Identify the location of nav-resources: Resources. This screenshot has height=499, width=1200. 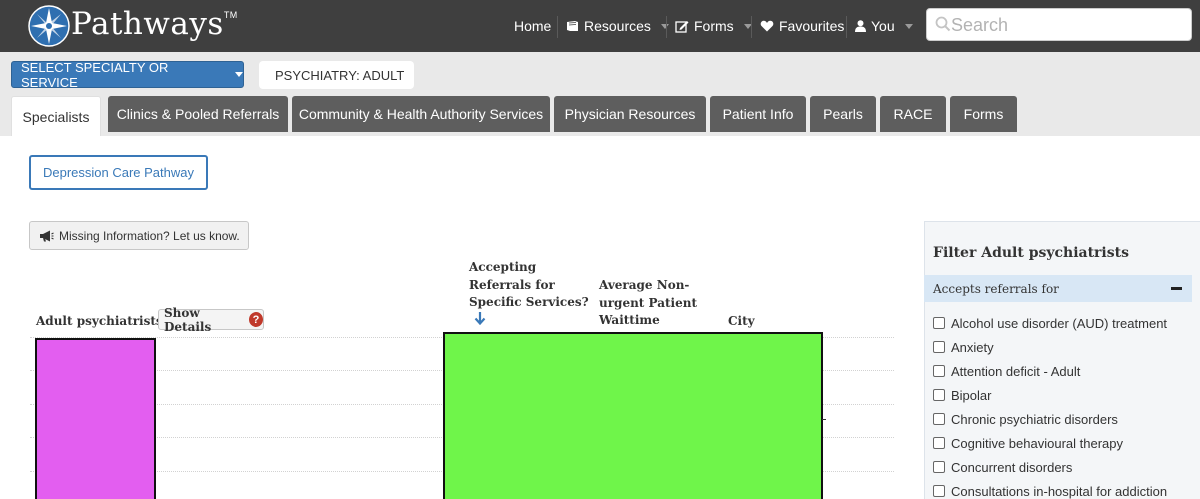
(617, 26).